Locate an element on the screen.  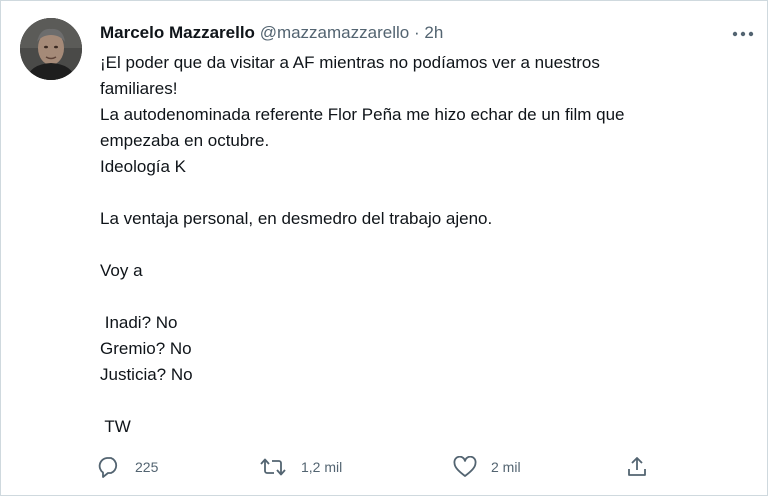
tweet-line: Justicia? No is located at coordinates (146, 374).